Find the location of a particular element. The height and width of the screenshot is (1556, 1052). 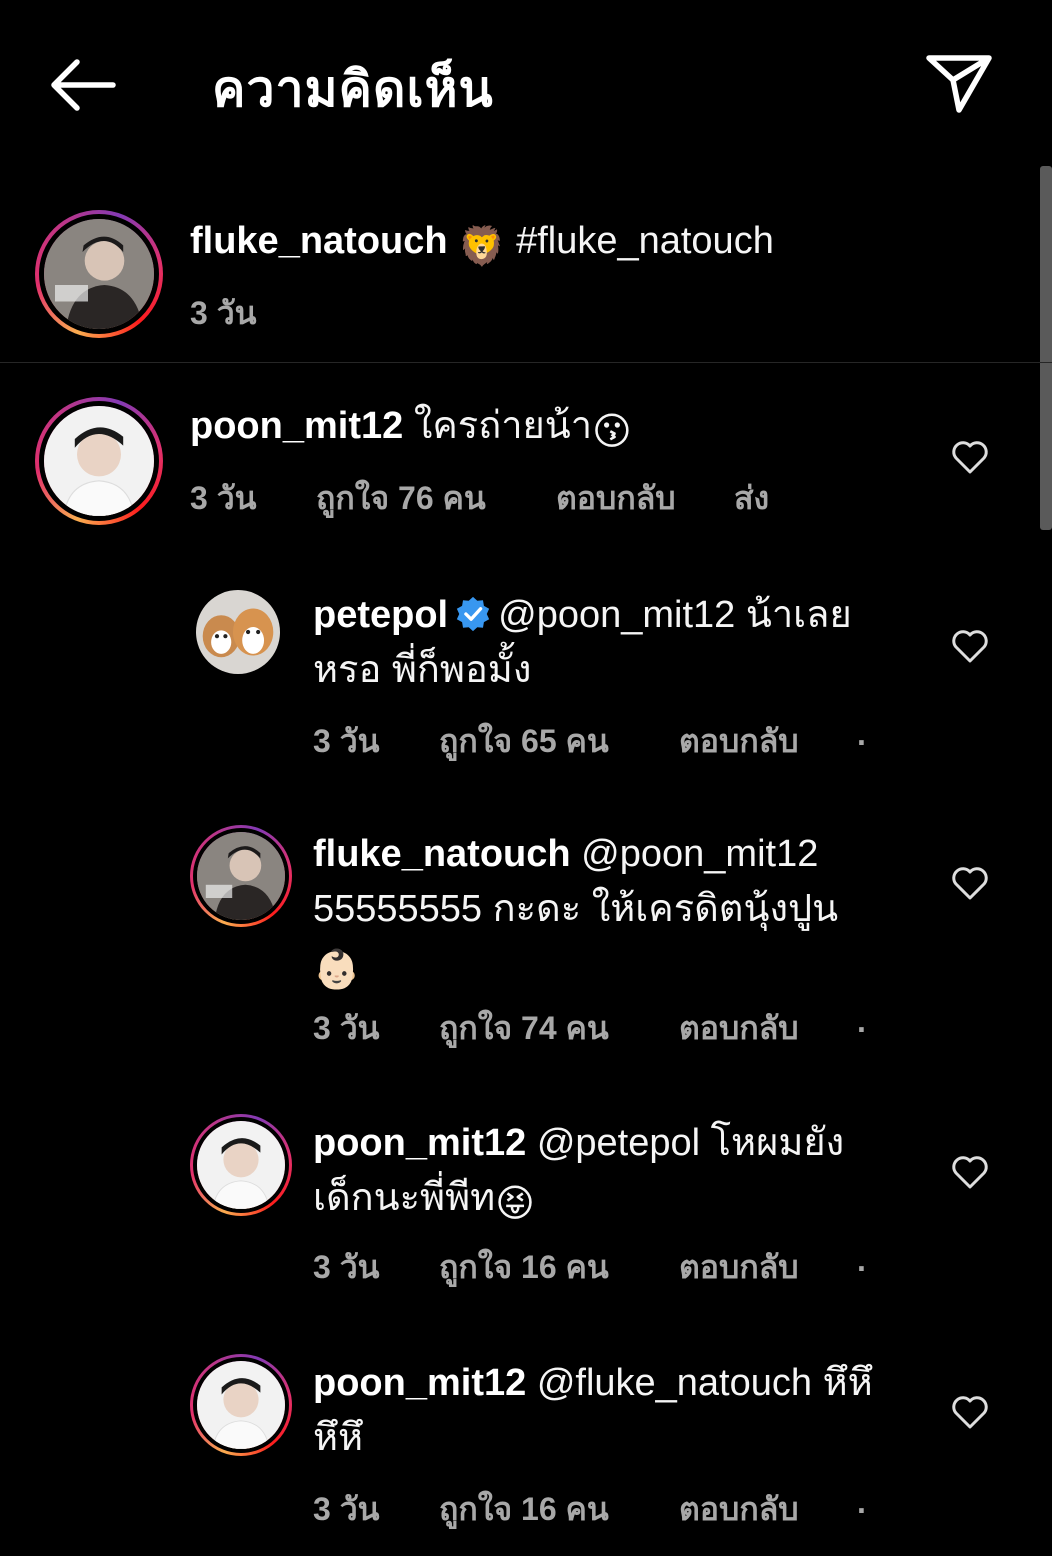

reply-text-line2: หึหึ is located at coordinates (338, 1438).